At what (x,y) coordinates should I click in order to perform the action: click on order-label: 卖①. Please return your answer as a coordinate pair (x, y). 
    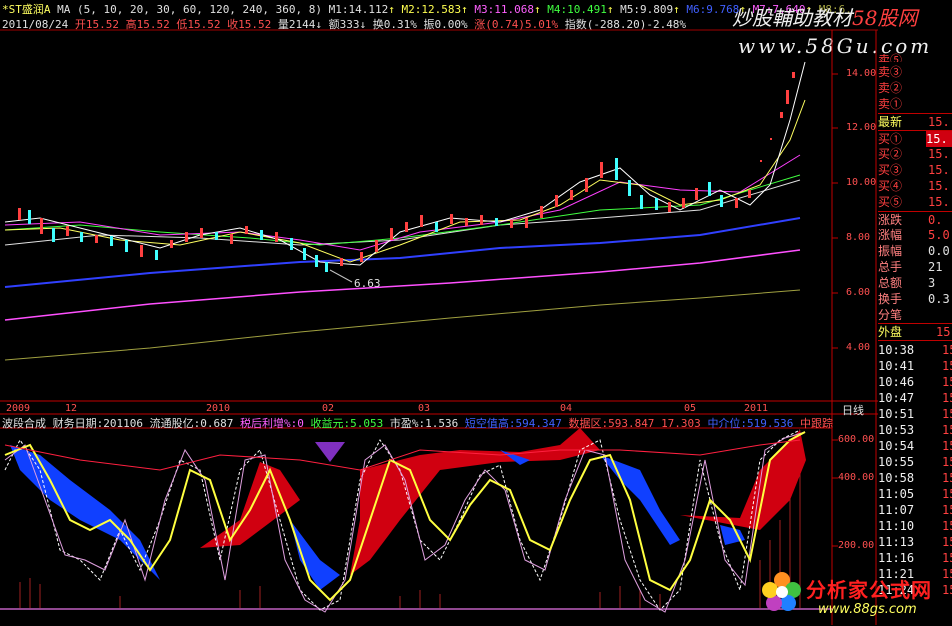
    Looking at the image, I should click on (890, 104).